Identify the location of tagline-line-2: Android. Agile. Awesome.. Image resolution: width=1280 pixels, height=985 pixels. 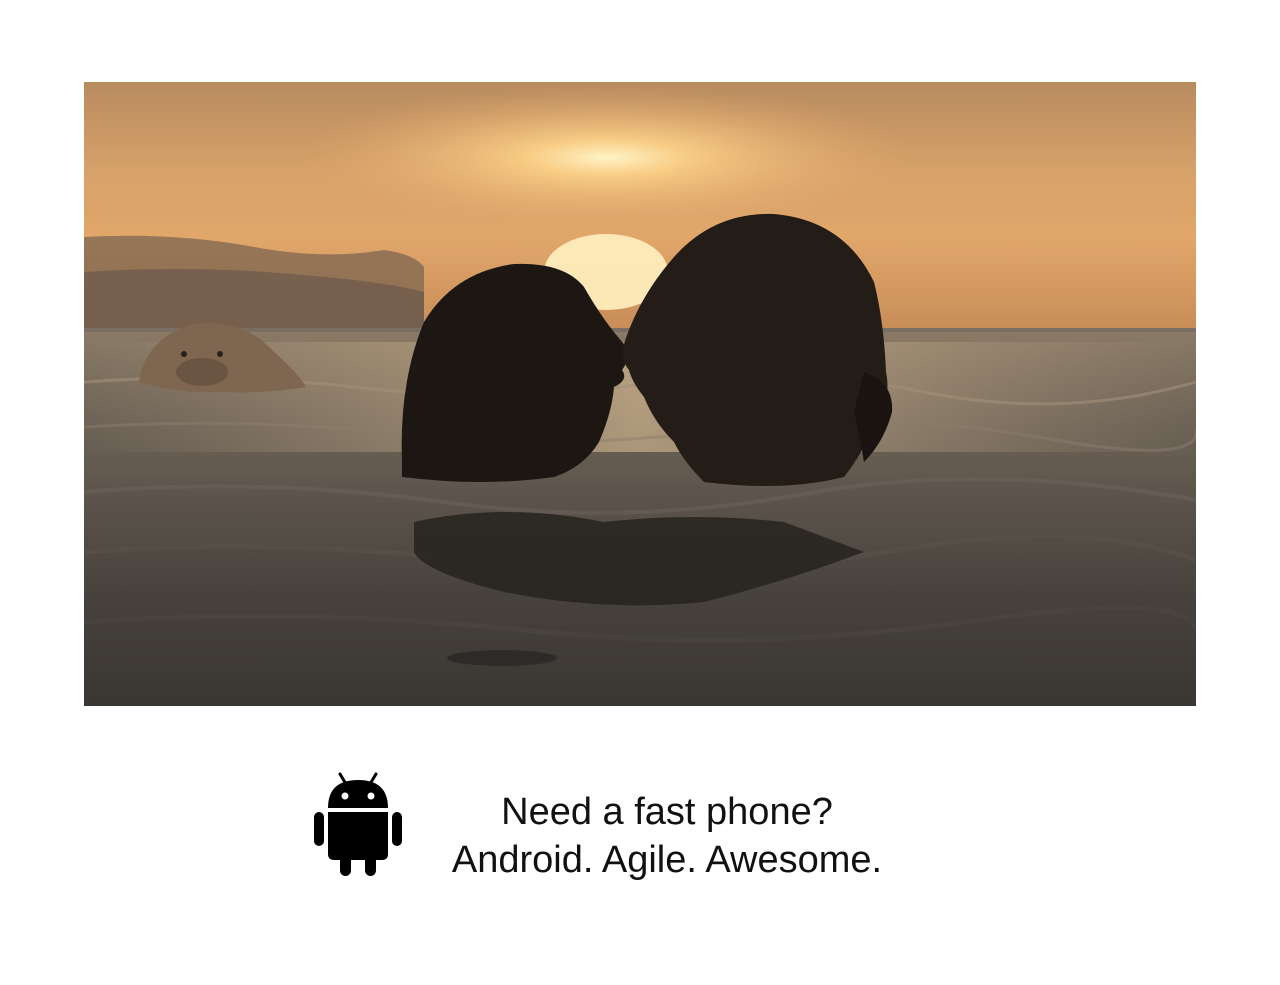
(667, 860).